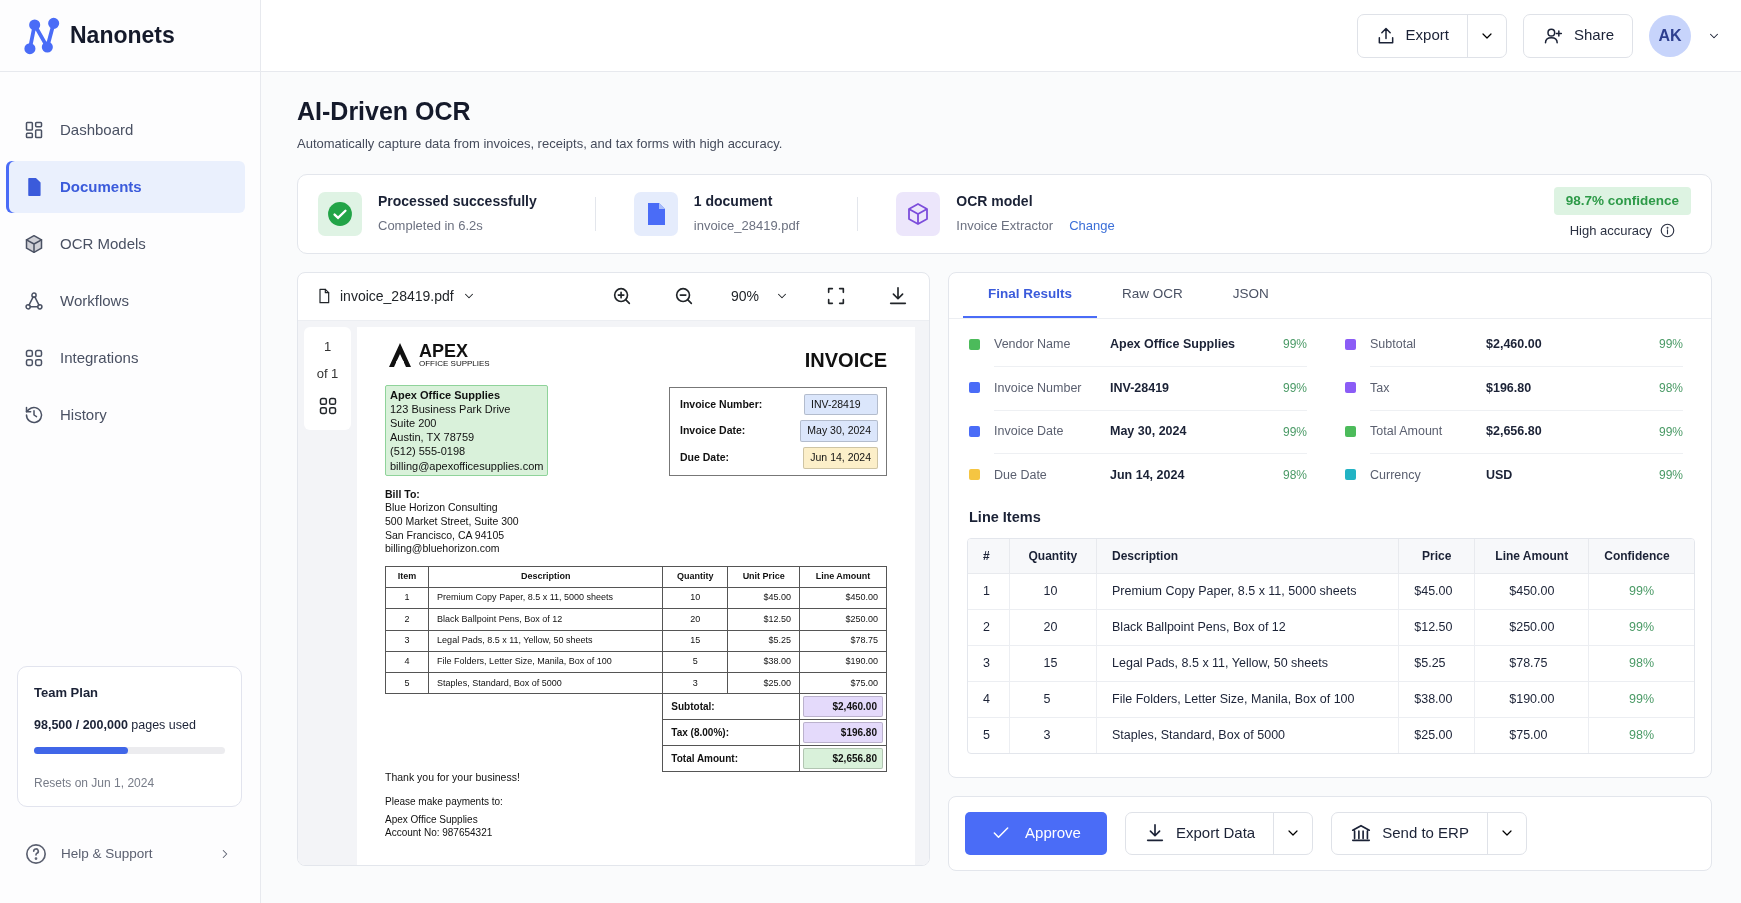 The width and height of the screenshot is (1741, 903). I want to click on highlighted-value: $2,460.00, so click(842, 707).